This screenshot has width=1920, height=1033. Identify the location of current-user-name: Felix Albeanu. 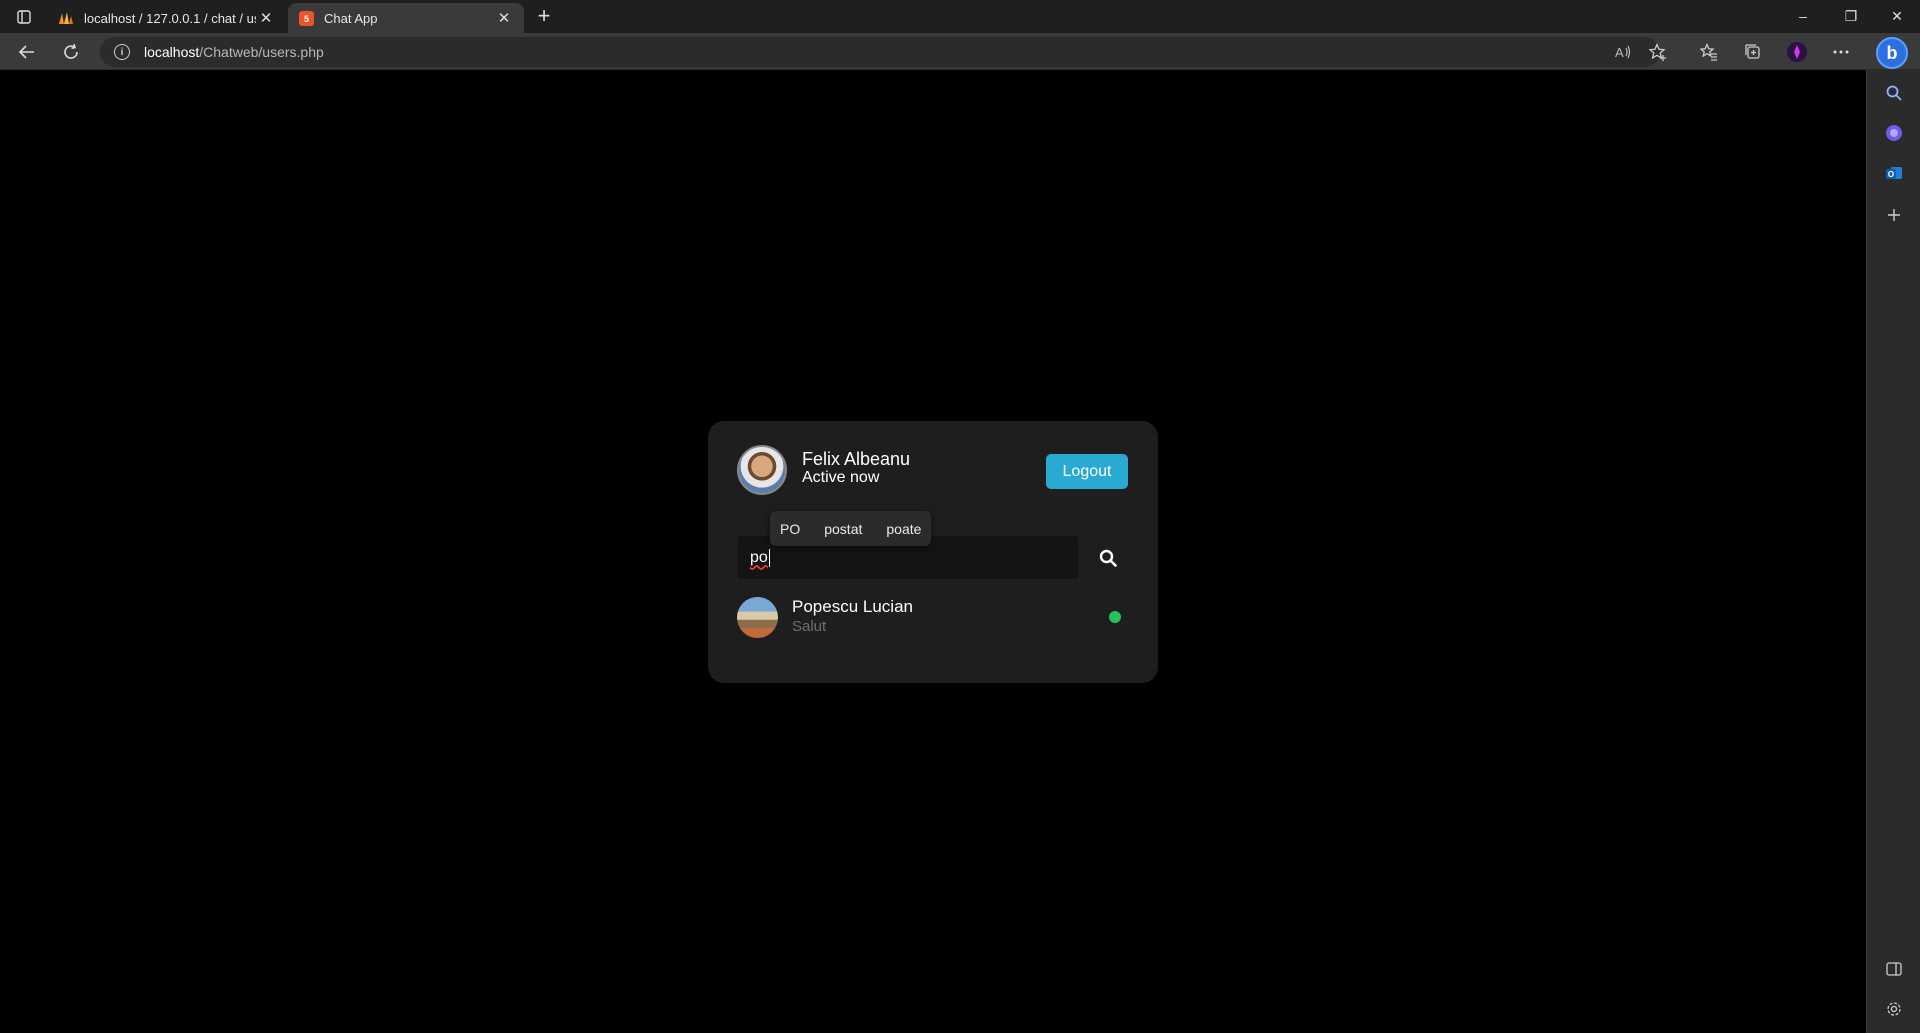
(856, 459).